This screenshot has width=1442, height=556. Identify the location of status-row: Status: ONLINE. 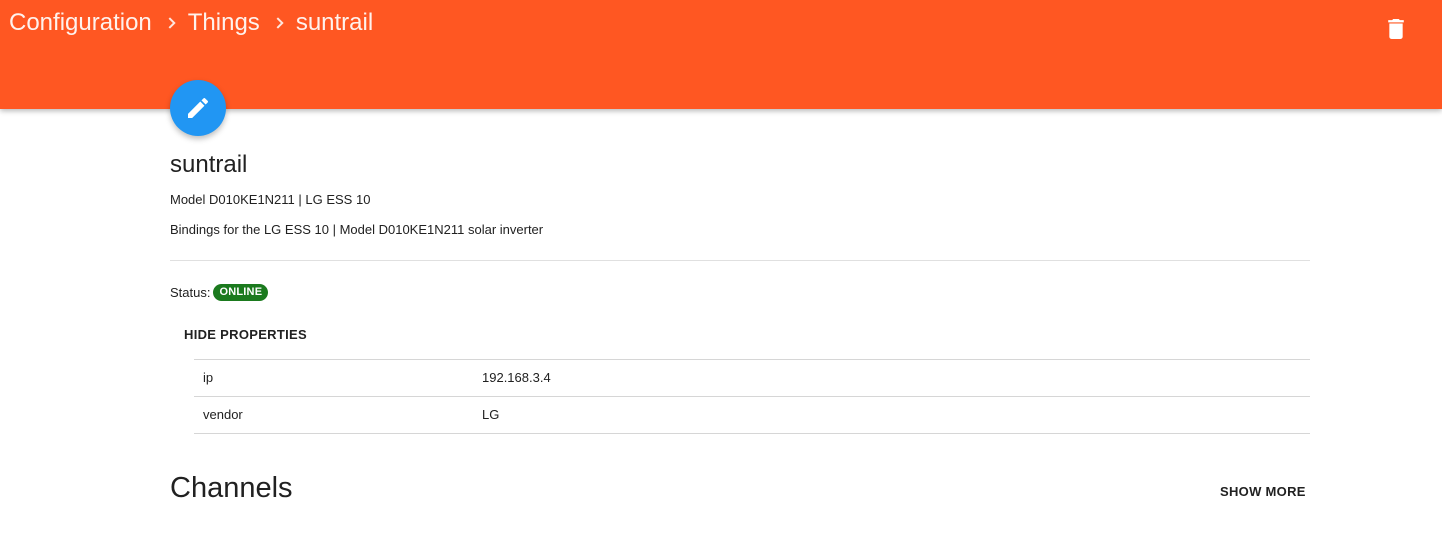
(219, 292).